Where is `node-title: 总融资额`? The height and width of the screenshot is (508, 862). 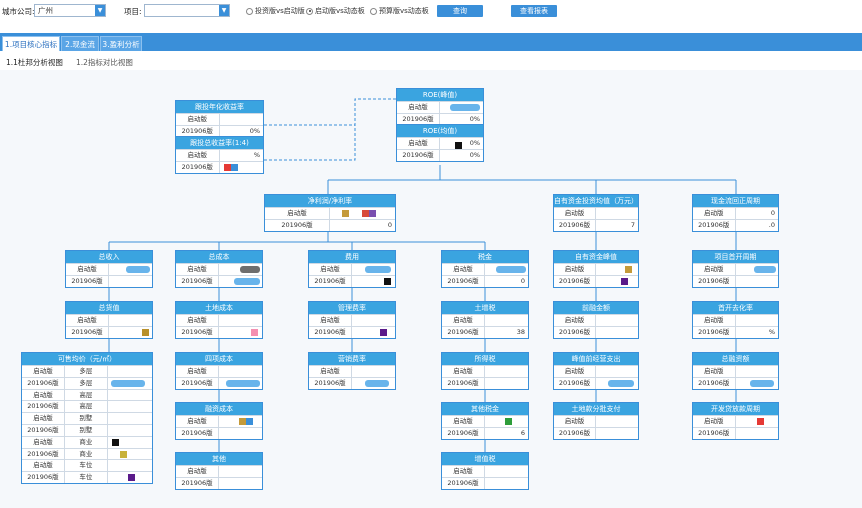
node-title: 总融资额 is located at coordinates (735, 359).